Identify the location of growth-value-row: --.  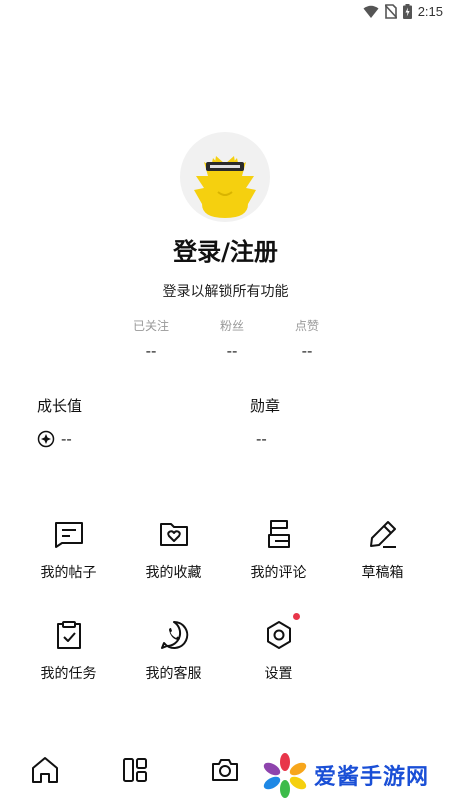
(54, 439).